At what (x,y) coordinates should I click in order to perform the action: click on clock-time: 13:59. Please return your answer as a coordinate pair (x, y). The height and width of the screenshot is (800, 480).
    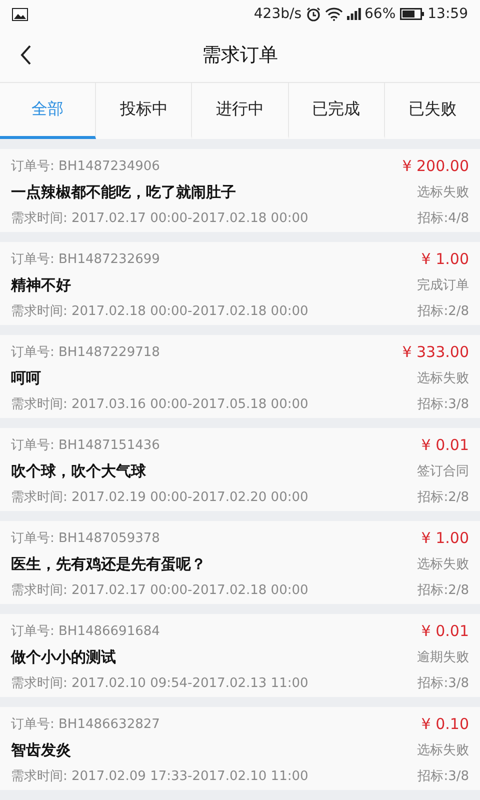
    Looking at the image, I should click on (448, 14).